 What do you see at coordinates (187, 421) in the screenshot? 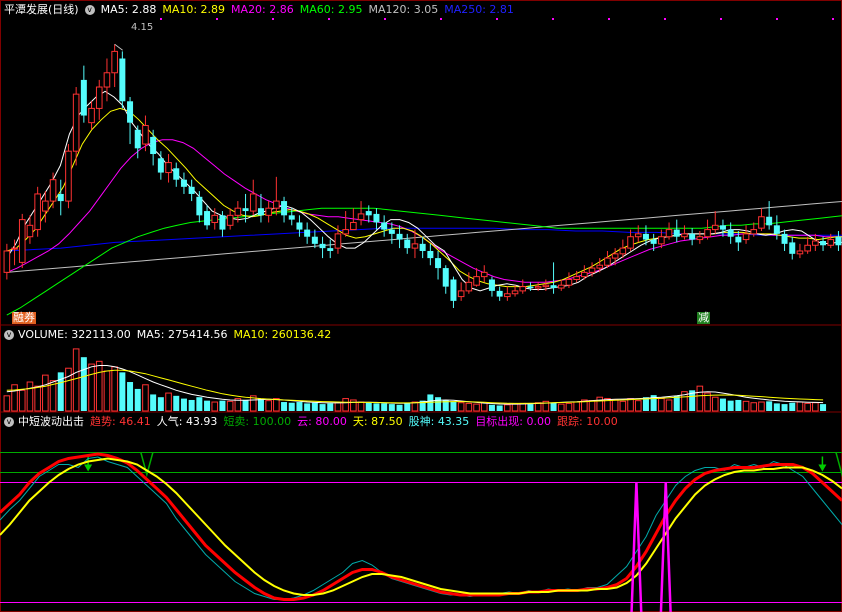
I see `popularity-readout: 人气: 43.93` at bounding box center [187, 421].